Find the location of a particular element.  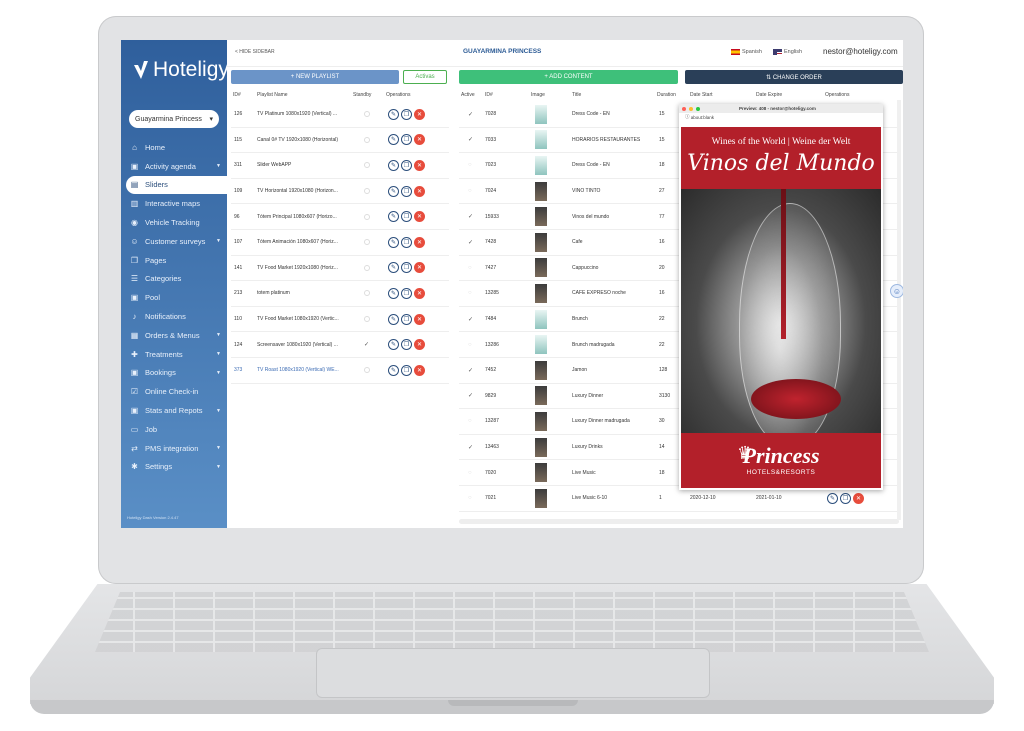

sidebar-item-customer-surveys: ☺ Customer surveys ▼ is located at coordinates (174, 241).